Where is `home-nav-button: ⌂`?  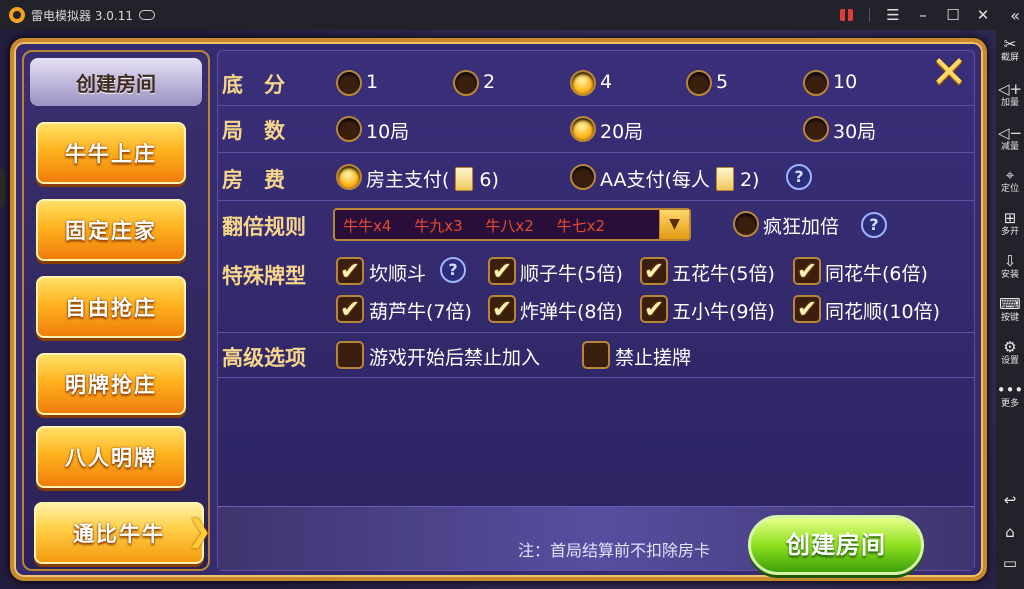
home-nav-button: ⌂ is located at coordinates (1010, 532).